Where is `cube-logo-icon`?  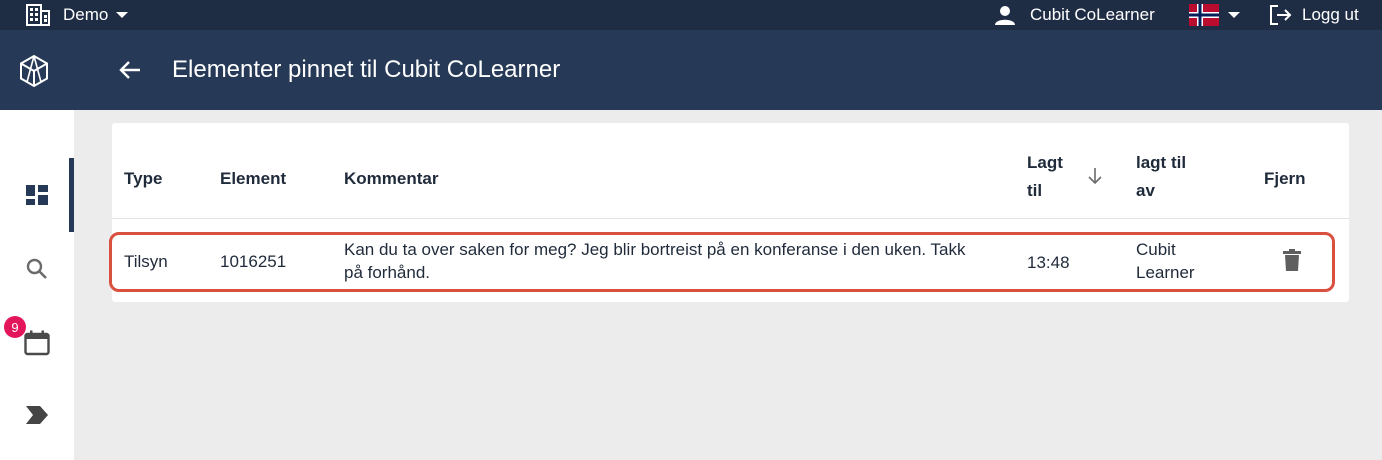 cube-logo-icon is located at coordinates (34, 71).